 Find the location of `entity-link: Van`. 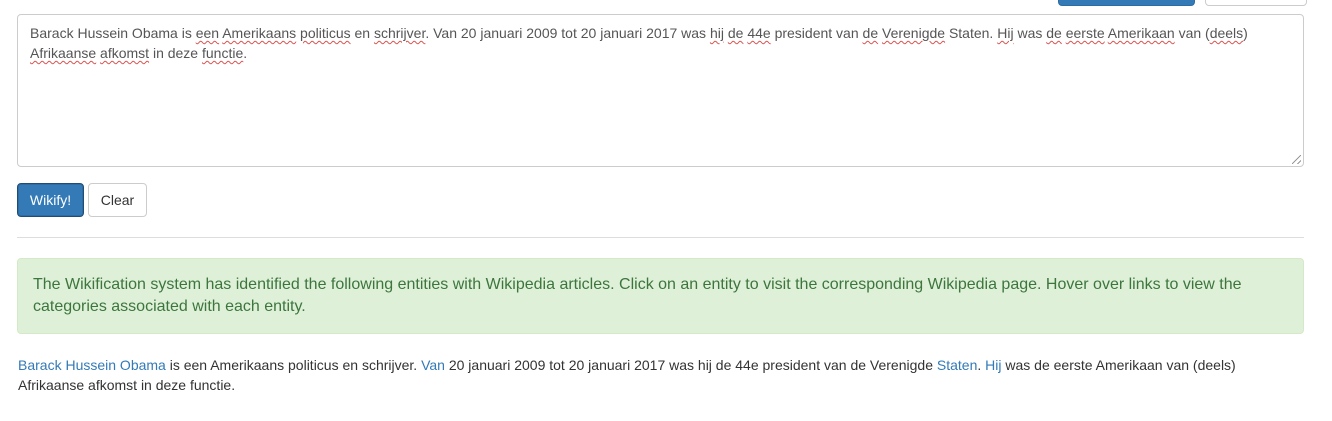

entity-link: Van is located at coordinates (433, 365).